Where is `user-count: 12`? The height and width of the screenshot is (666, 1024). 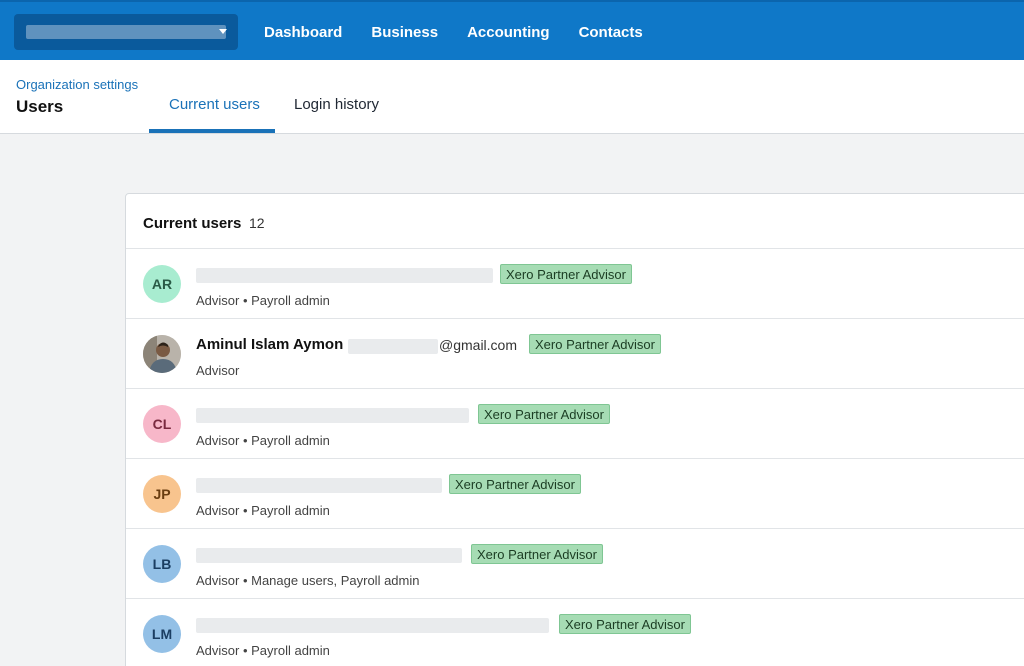 user-count: 12 is located at coordinates (257, 223).